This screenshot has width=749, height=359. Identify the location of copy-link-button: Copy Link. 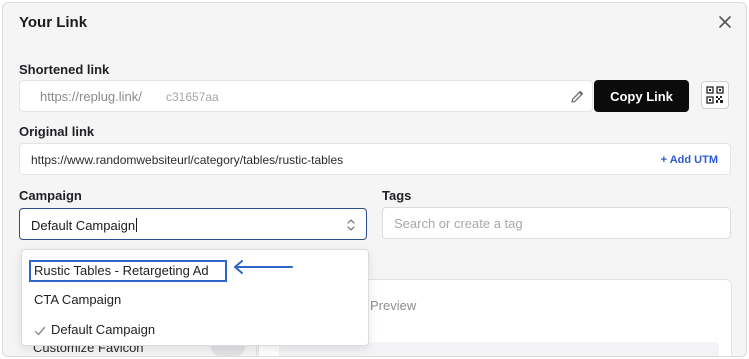
(641, 96).